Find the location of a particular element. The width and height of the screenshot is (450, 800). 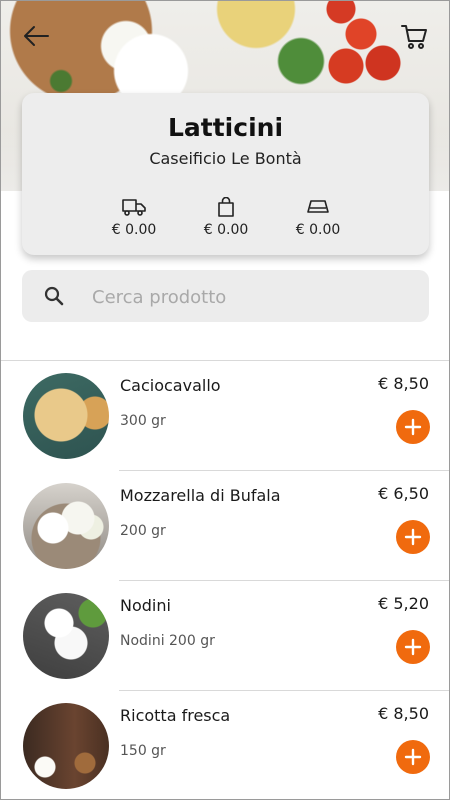

delivery-cost-stat: € 0.00 is located at coordinates (134, 217).